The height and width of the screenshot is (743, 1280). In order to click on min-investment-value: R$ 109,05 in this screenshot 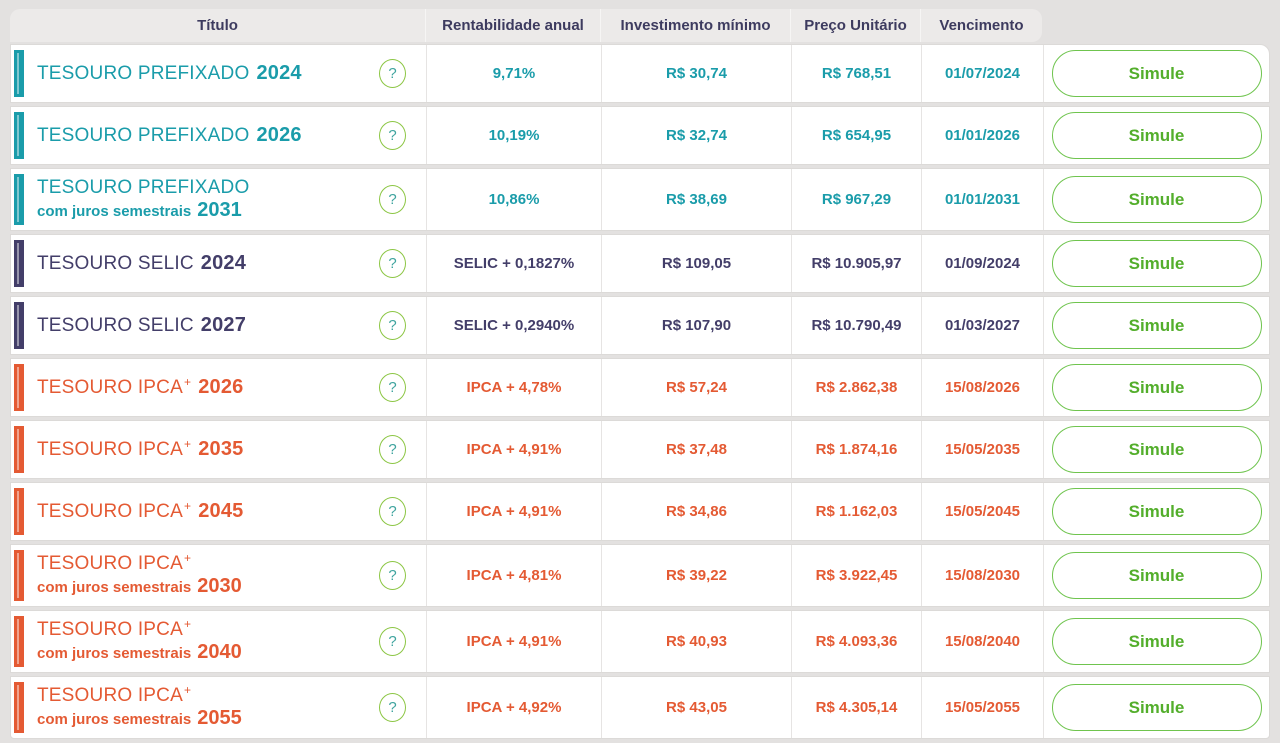, I will do `click(696, 263)`.